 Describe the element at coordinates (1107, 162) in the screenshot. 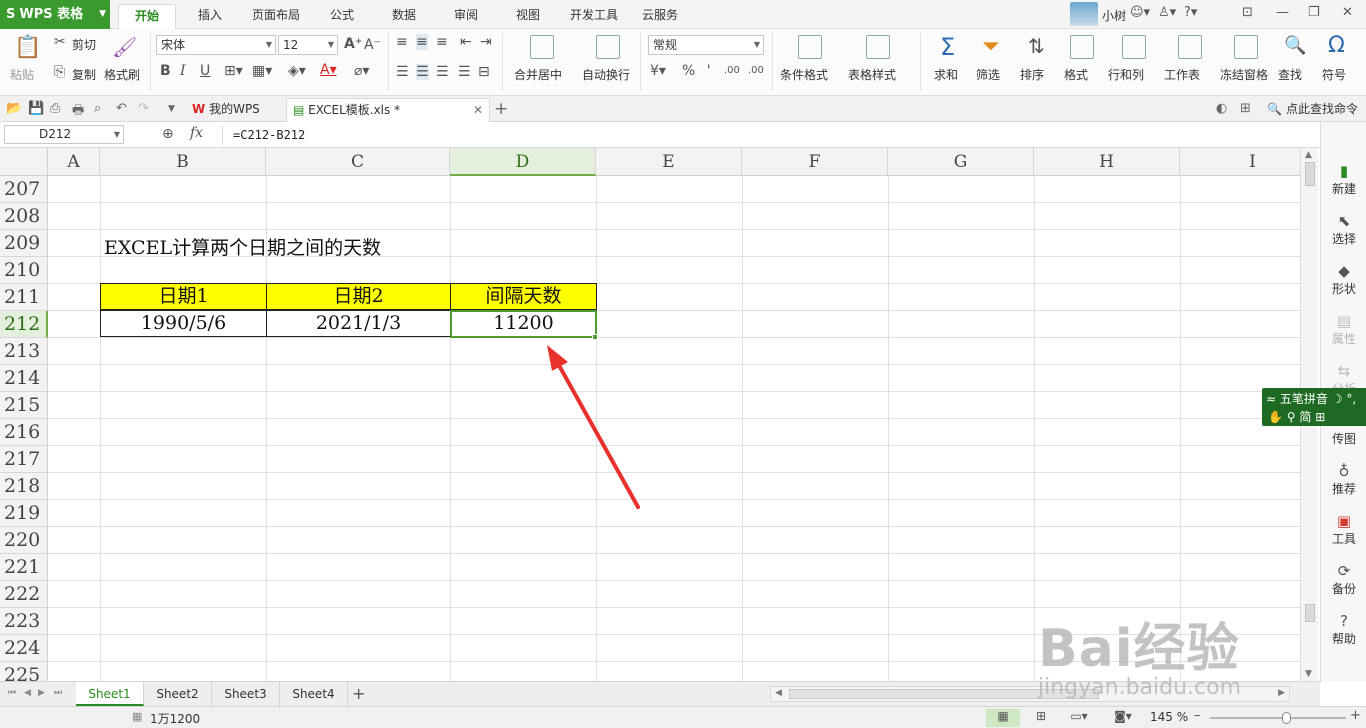

I see `column-header-h: H` at that location.